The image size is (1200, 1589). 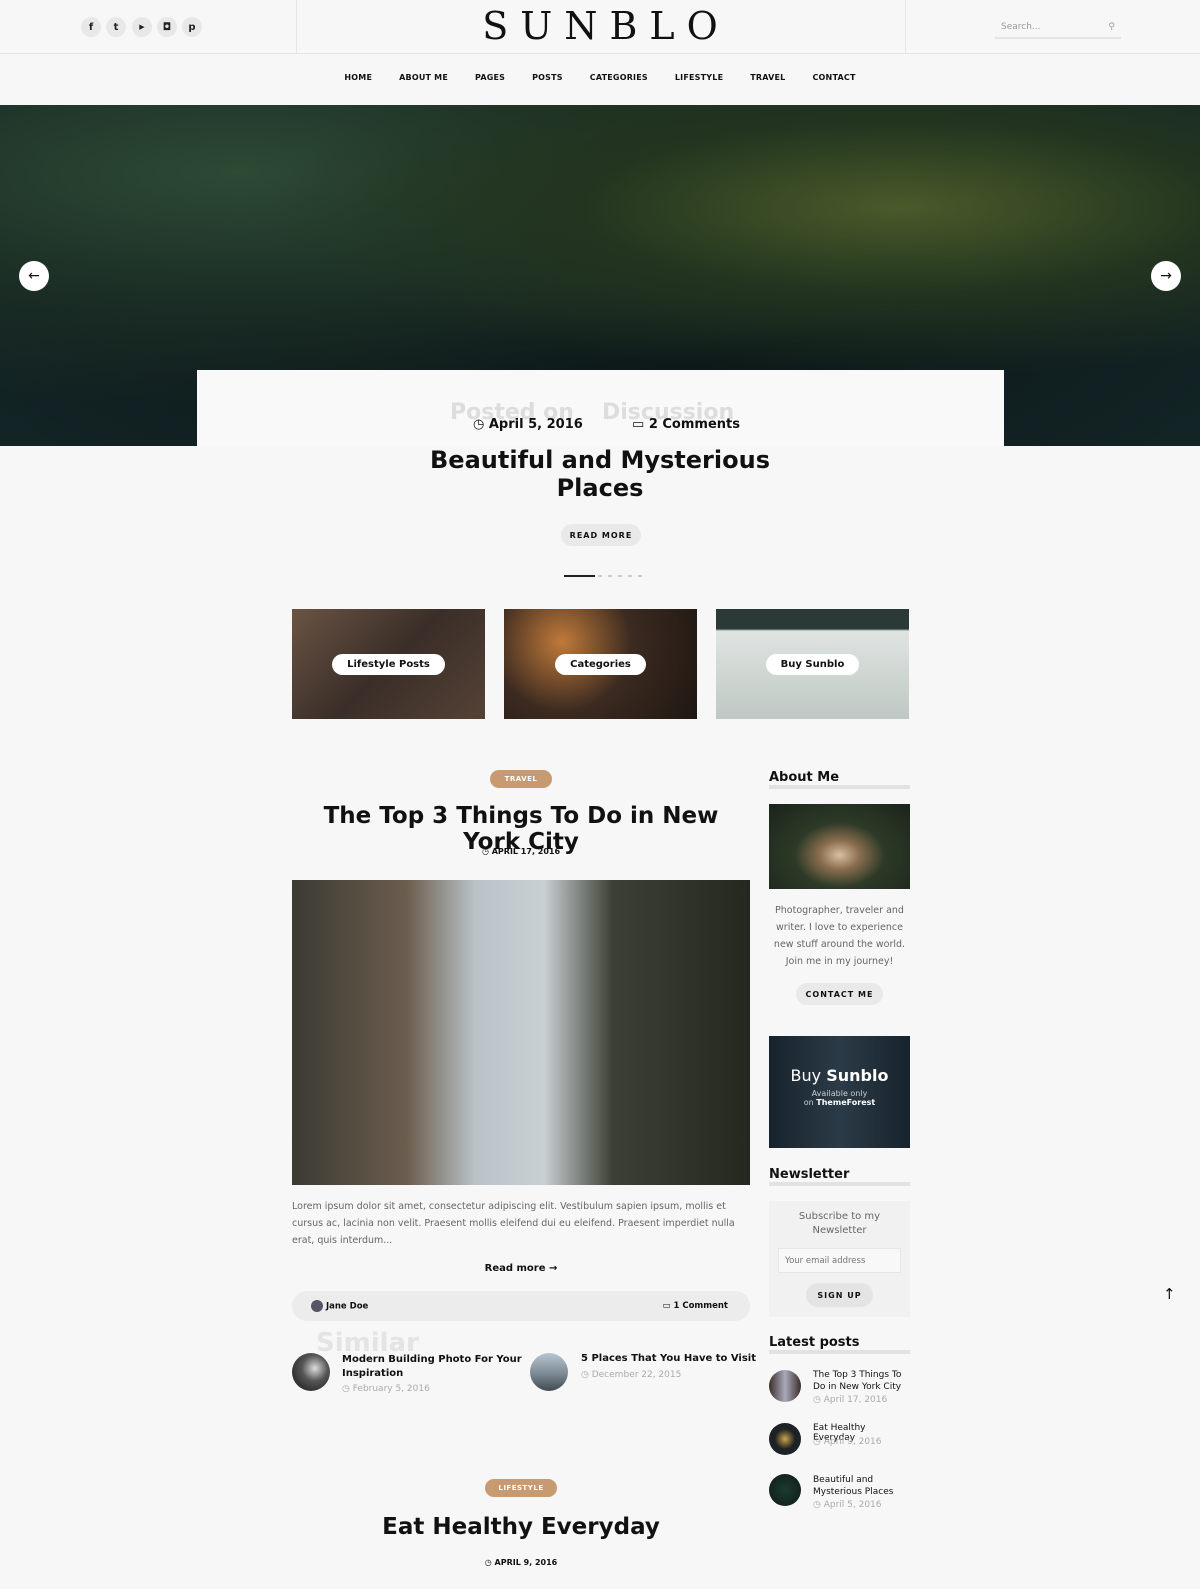 What do you see at coordinates (839, 1345) in the screenshot?
I see `latest-posts-title: Latest posts` at bounding box center [839, 1345].